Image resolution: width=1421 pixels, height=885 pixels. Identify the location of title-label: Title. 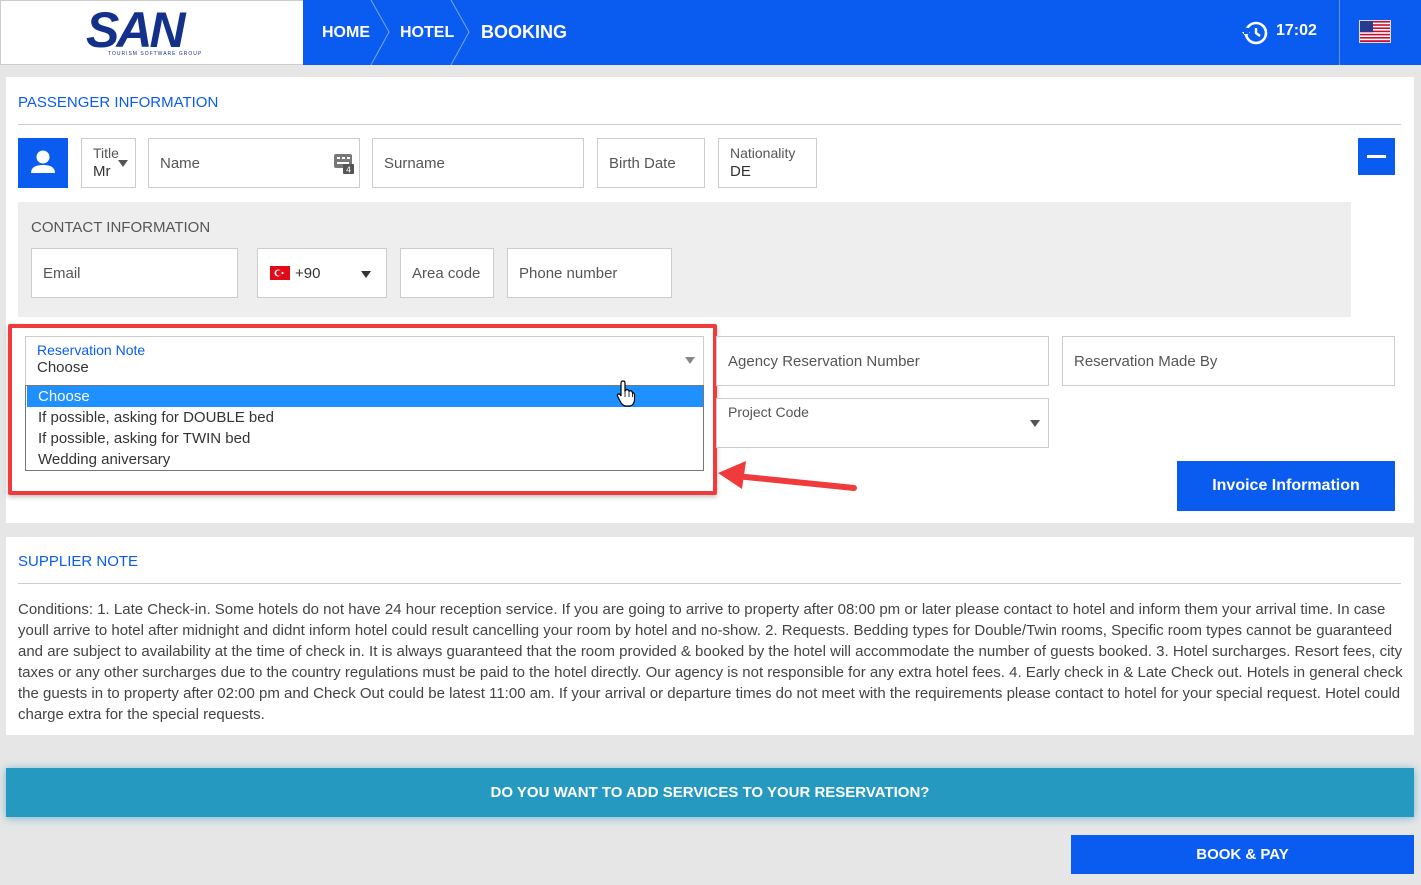
(106, 153).